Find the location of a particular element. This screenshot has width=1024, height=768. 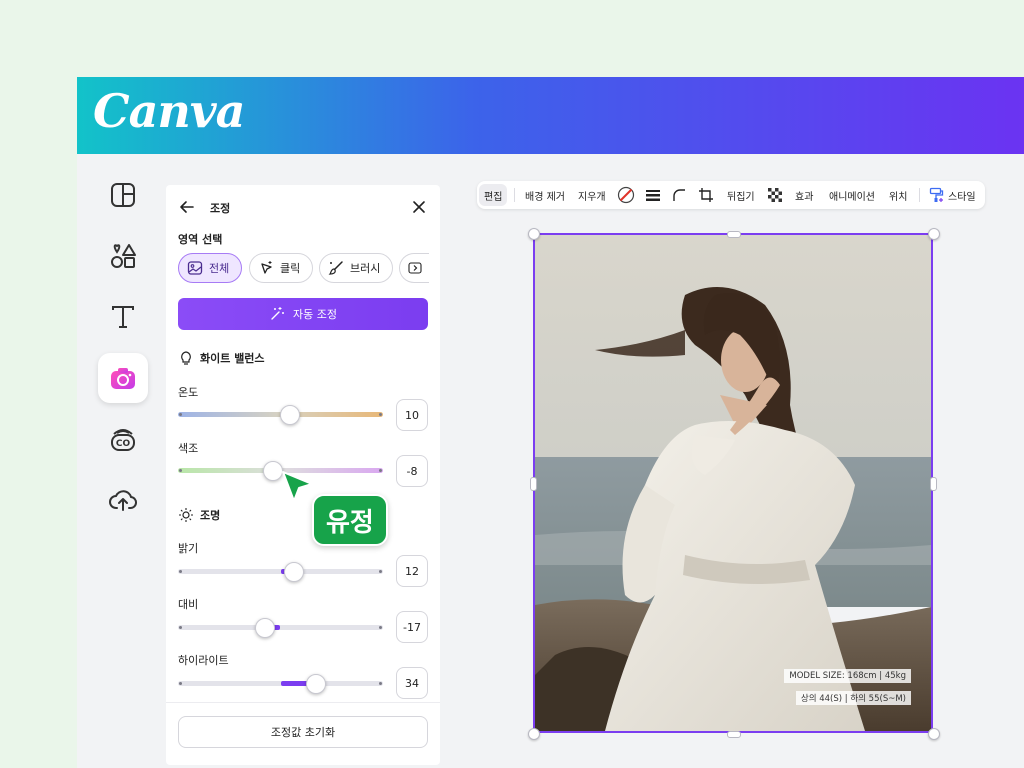

toolbar-border-weight-button is located at coordinates (653, 195).